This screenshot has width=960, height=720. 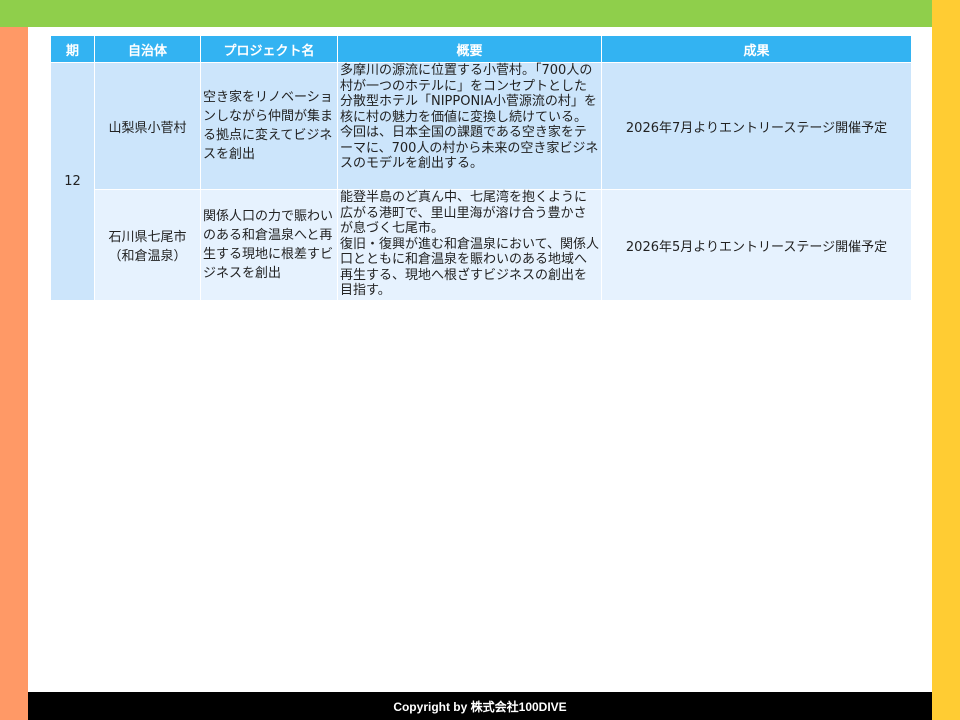 What do you see at coordinates (72, 181) in the screenshot?
I see `period-cell: 12` at bounding box center [72, 181].